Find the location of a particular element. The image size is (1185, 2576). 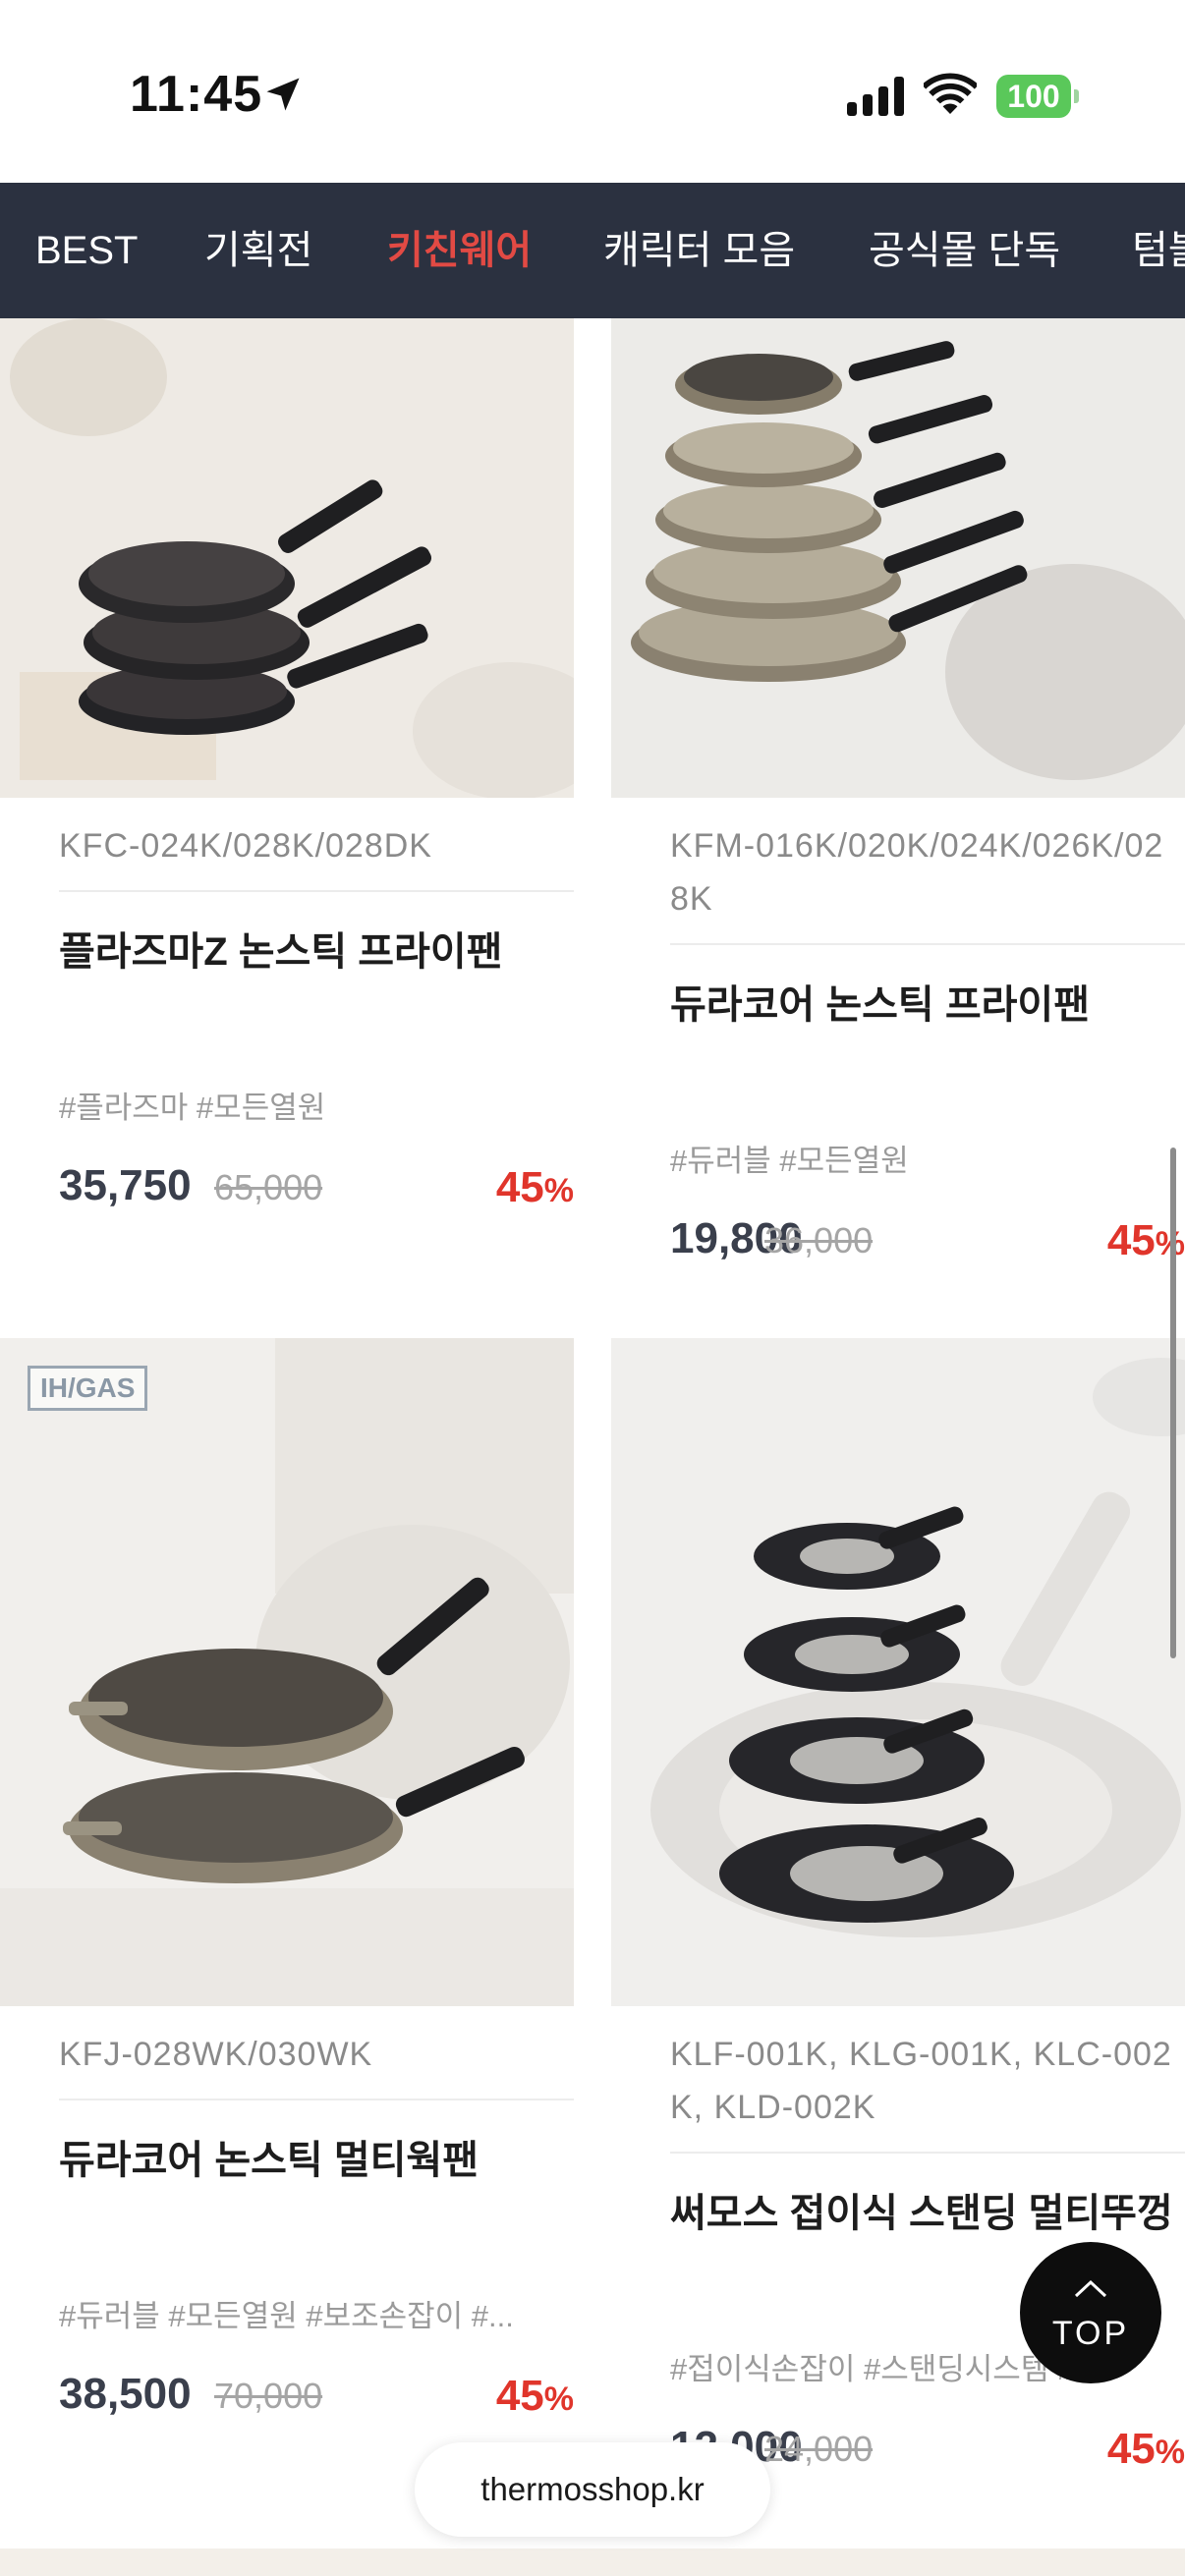

wifi-icon is located at coordinates (951, 93).